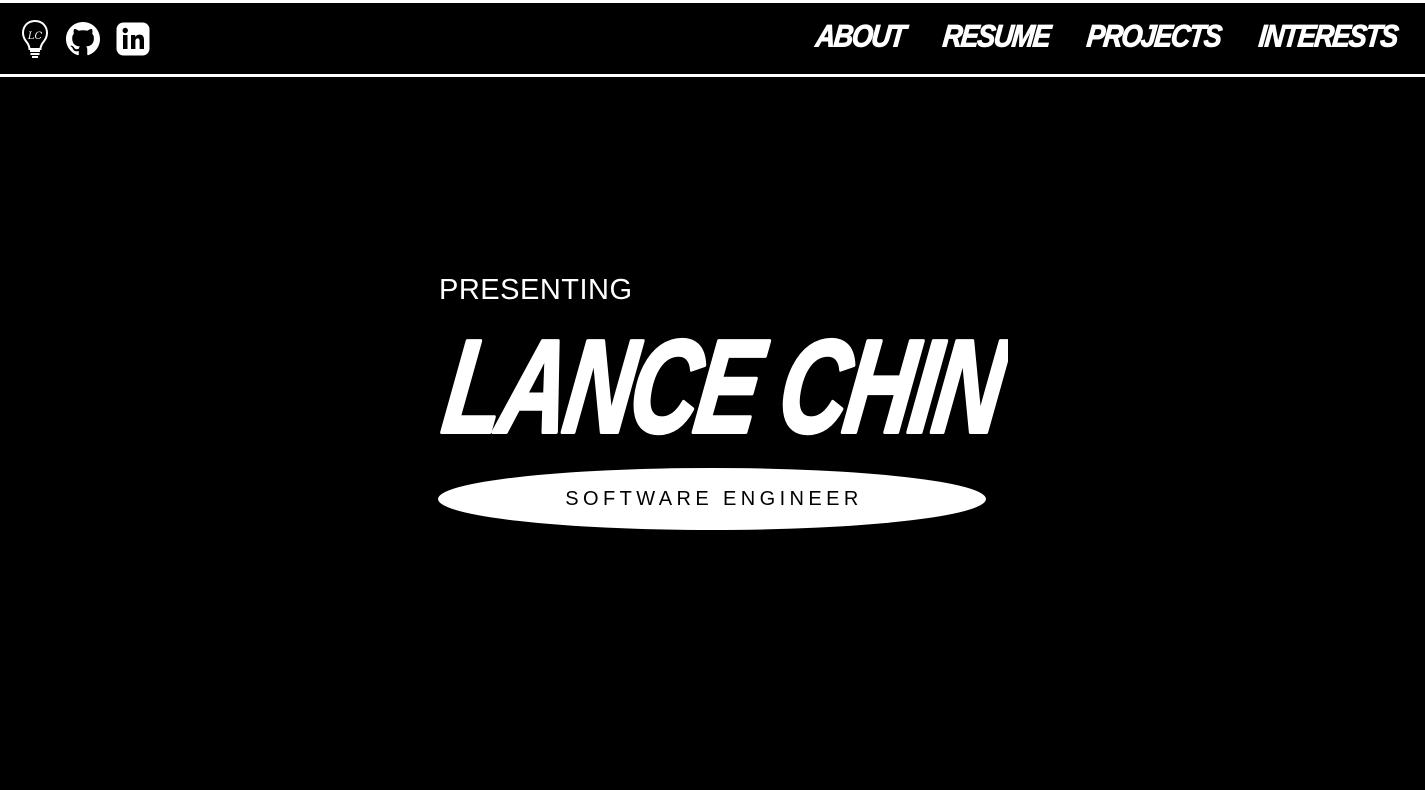  I want to click on logo-initials: LC, so click(35, 36).